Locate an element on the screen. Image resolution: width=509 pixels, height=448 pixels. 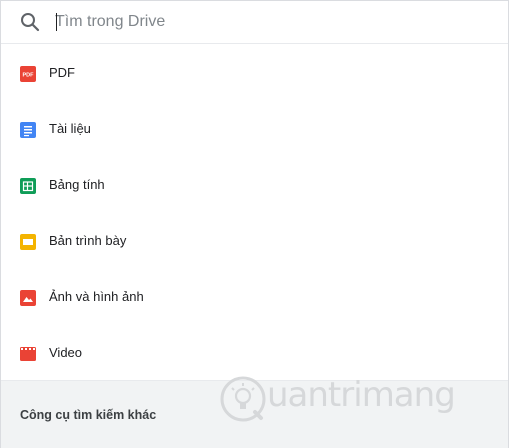
svg-text: PDF is located at coordinates (29, 76).